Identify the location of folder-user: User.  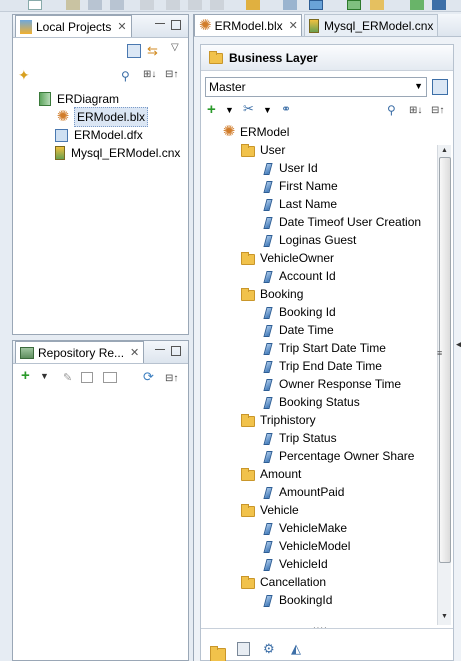
(263, 150).